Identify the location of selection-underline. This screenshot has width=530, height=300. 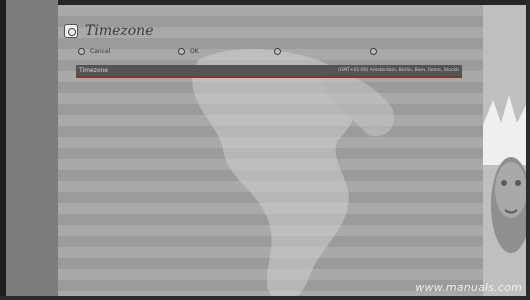
(269, 77).